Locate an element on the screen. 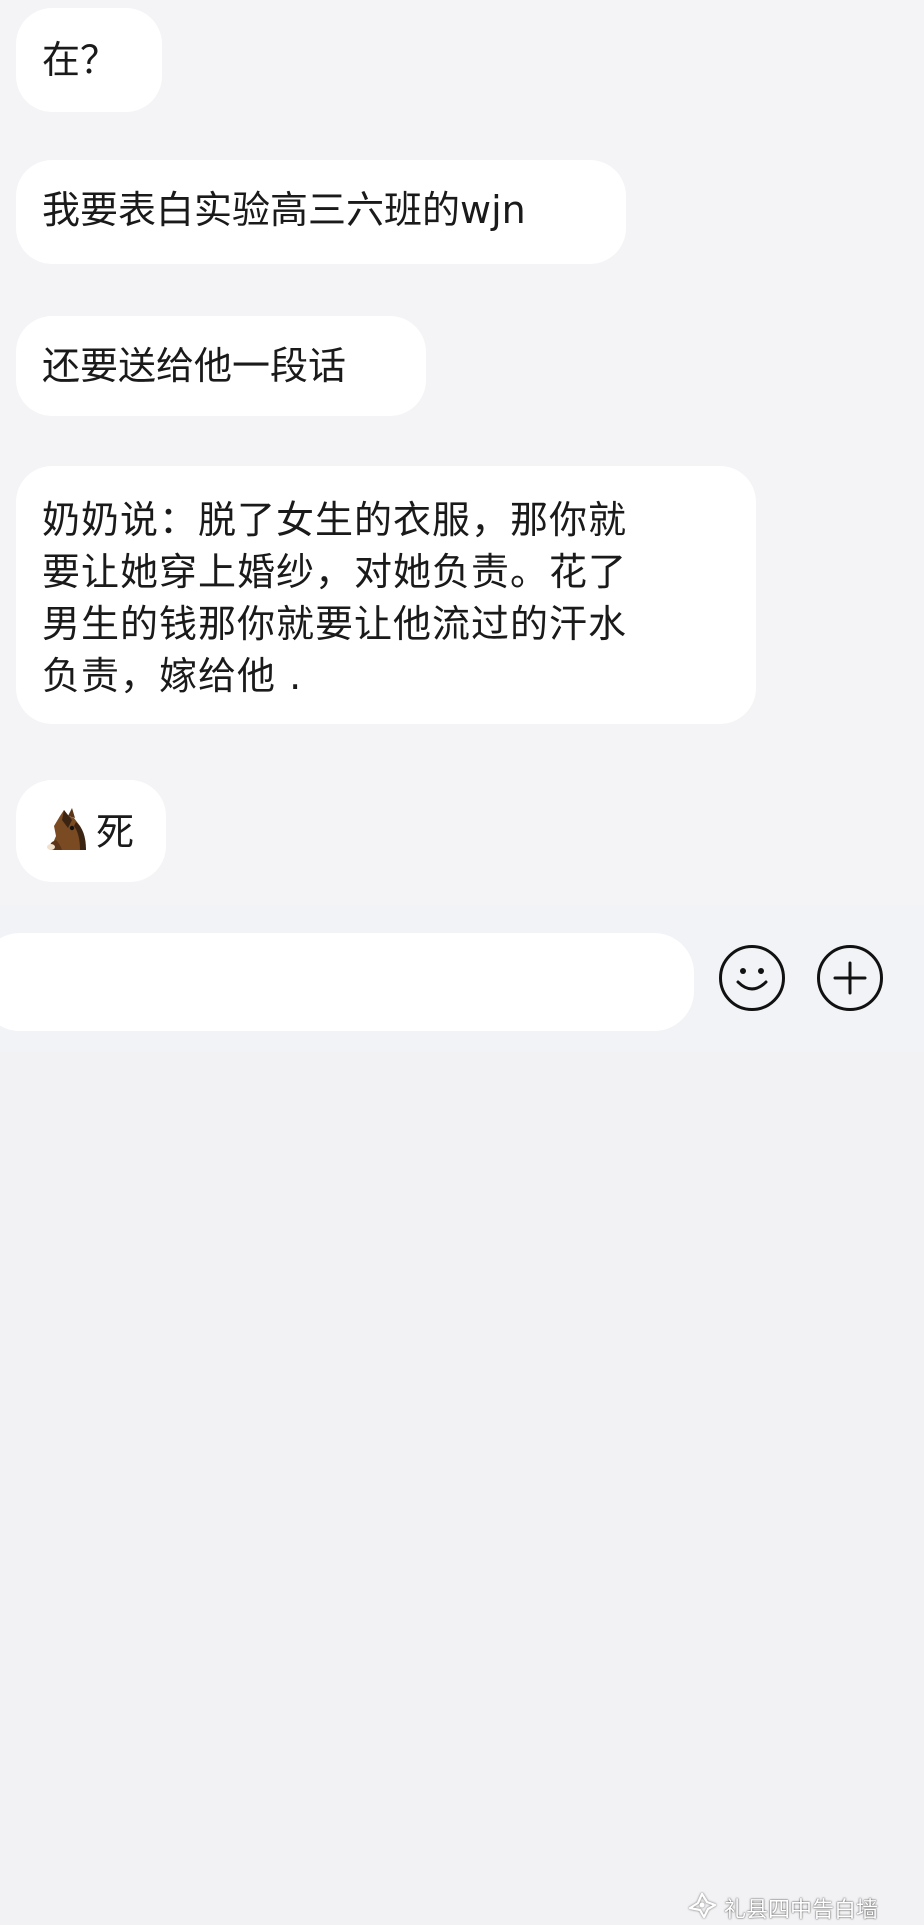  message-text: 在？ is located at coordinates (80, 60).